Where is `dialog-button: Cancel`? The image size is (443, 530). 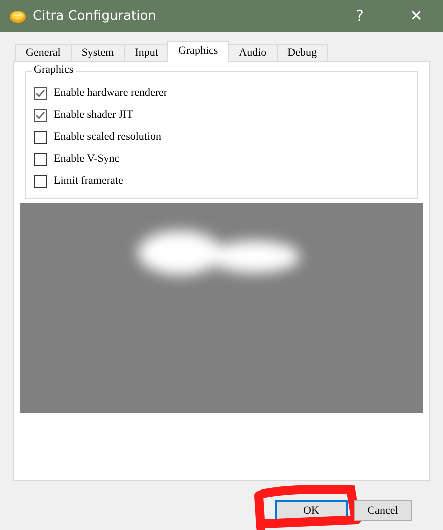
dialog-button: Cancel is located at coordinates (383, 510).